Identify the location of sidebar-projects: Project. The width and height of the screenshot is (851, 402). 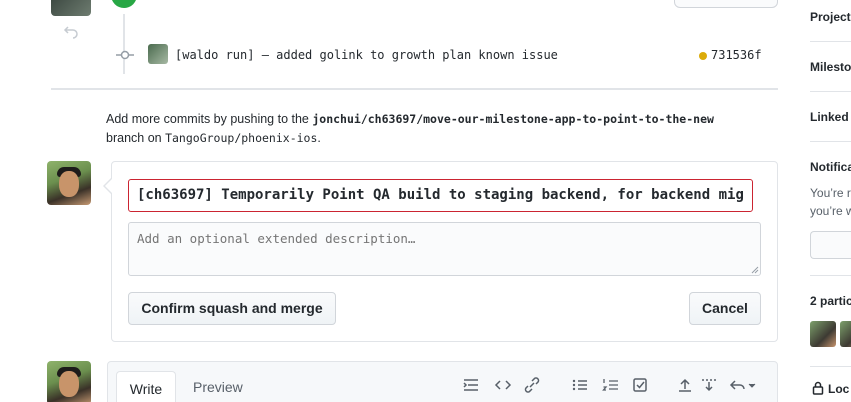
(830, 17).